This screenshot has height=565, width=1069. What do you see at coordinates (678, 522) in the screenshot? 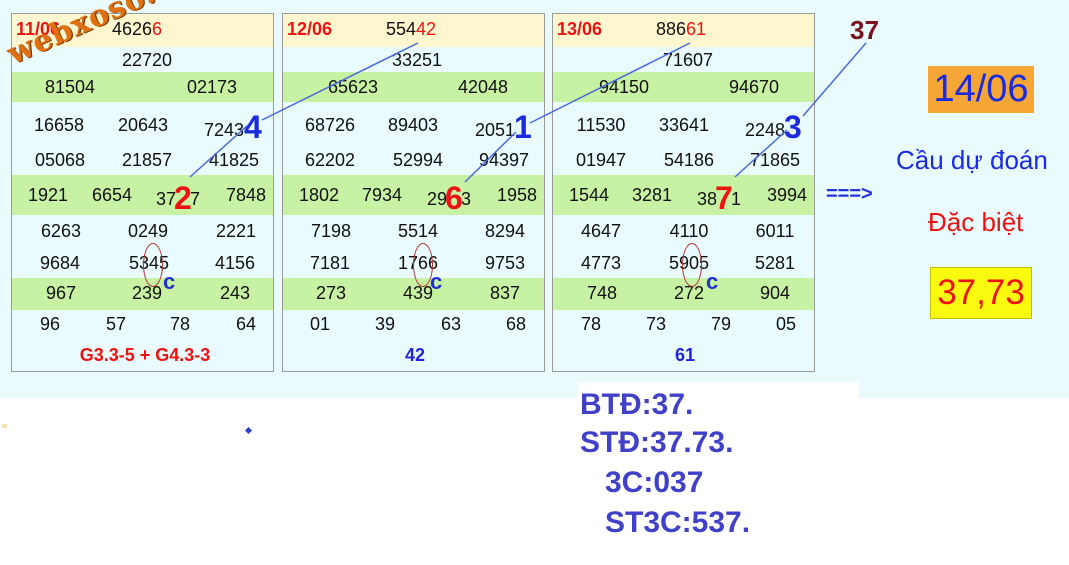
I see `note-st3c: ST3C:537.` at bounding box center [678, 522].